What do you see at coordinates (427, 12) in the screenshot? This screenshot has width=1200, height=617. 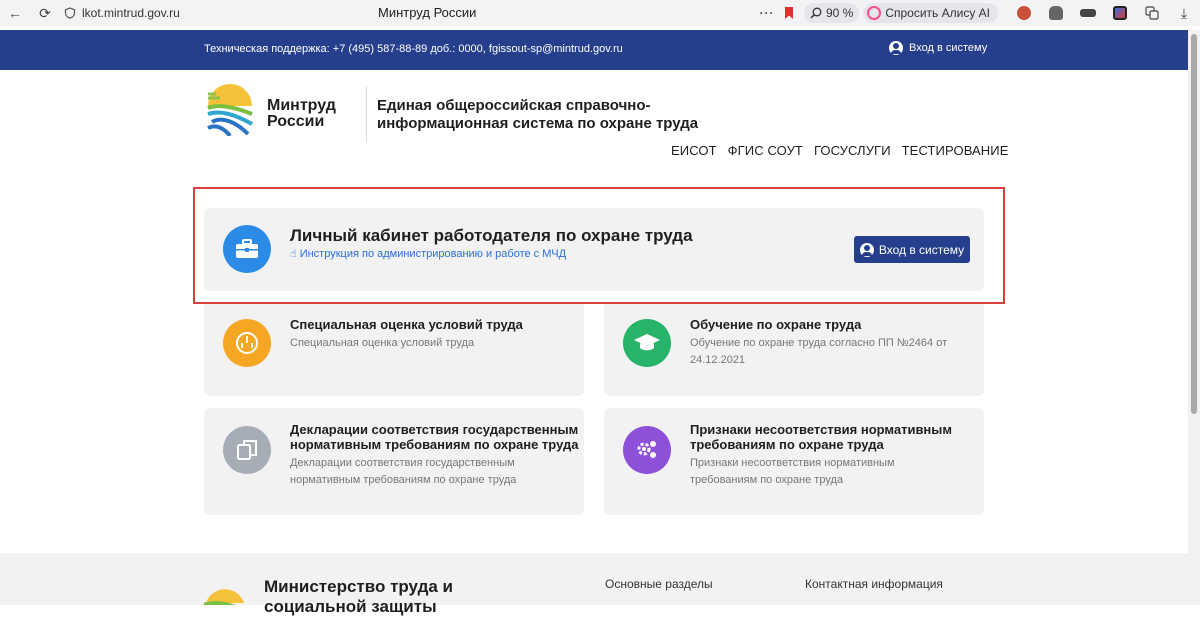 I see `page-title: Минтруд России` at bounding box center [427, 12].